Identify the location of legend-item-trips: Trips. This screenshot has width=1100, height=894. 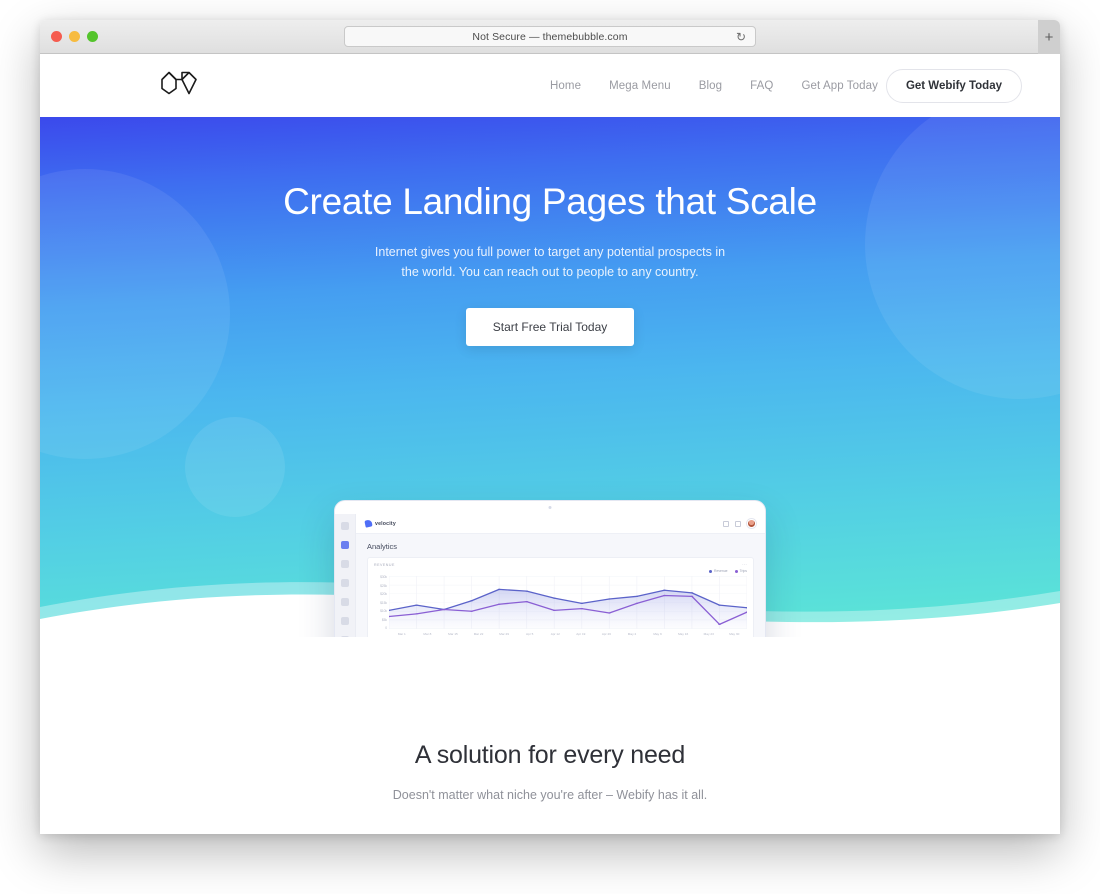
(740, 571).